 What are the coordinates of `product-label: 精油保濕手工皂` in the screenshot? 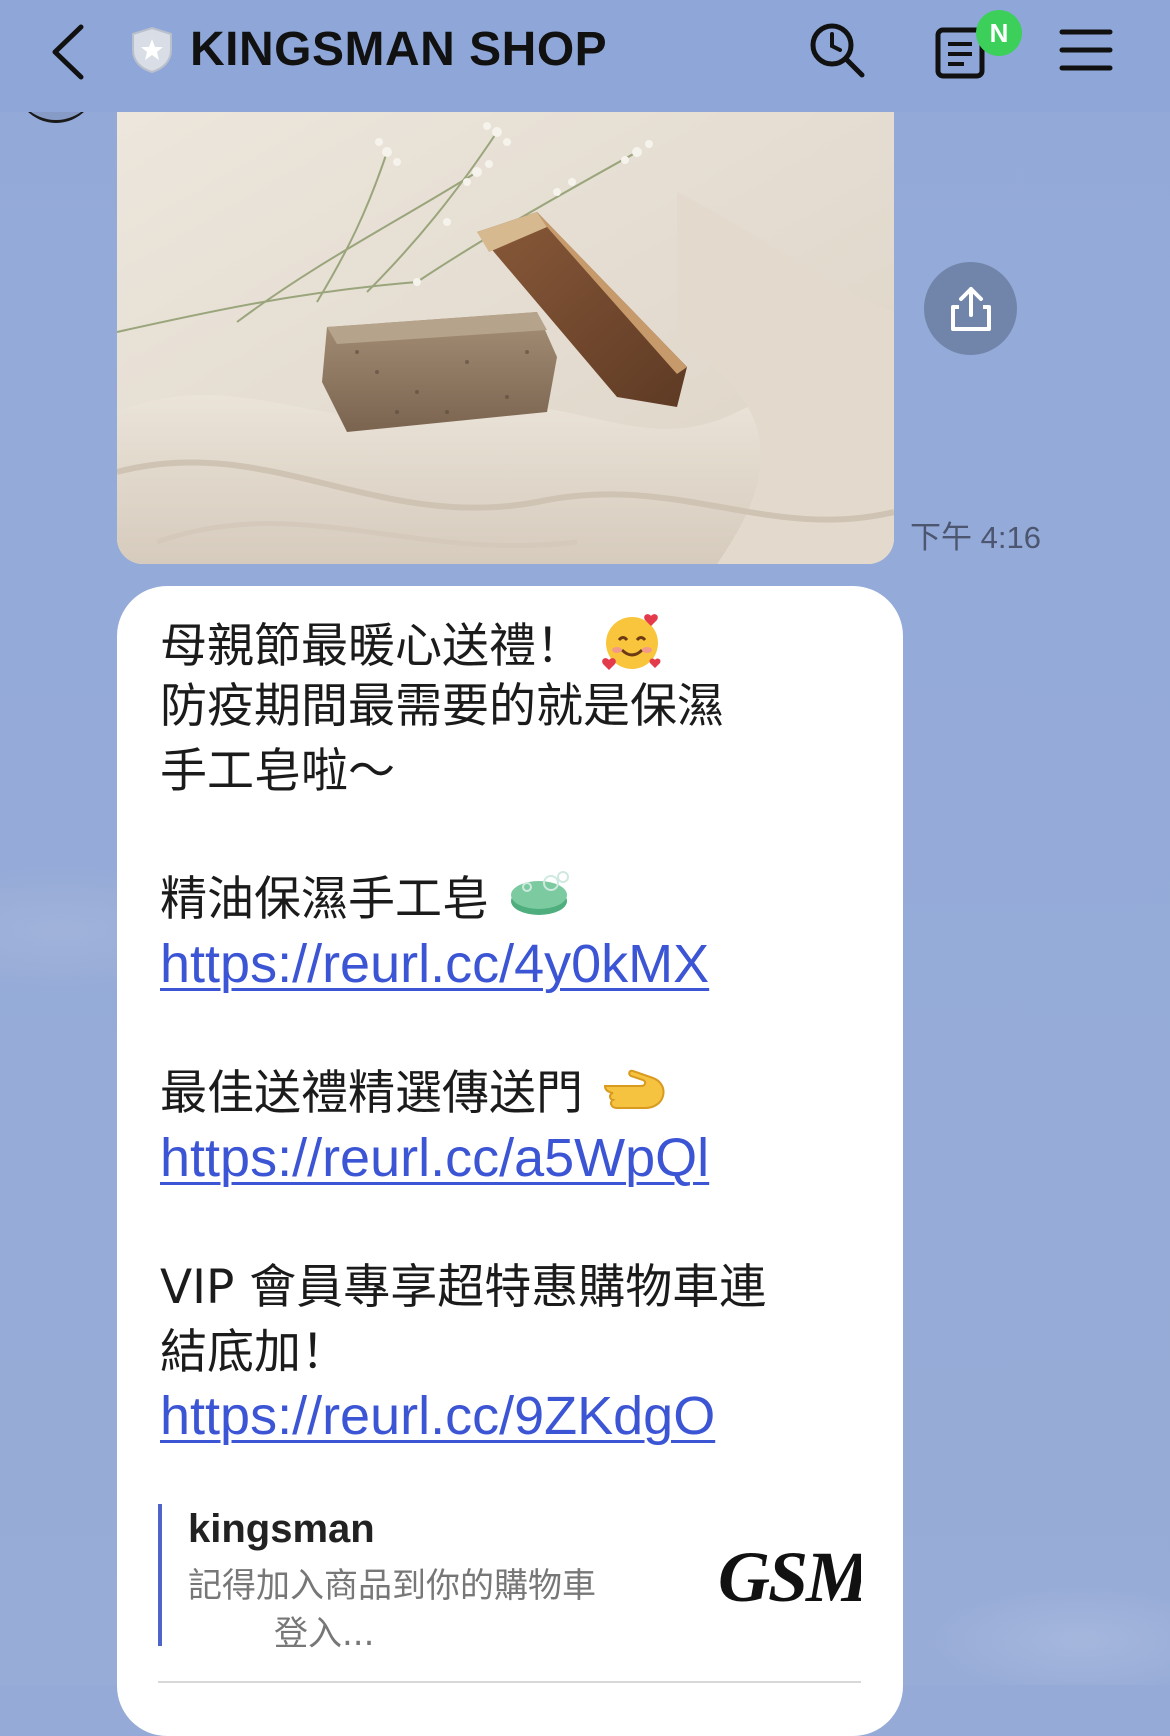 It's located at (366, 902).